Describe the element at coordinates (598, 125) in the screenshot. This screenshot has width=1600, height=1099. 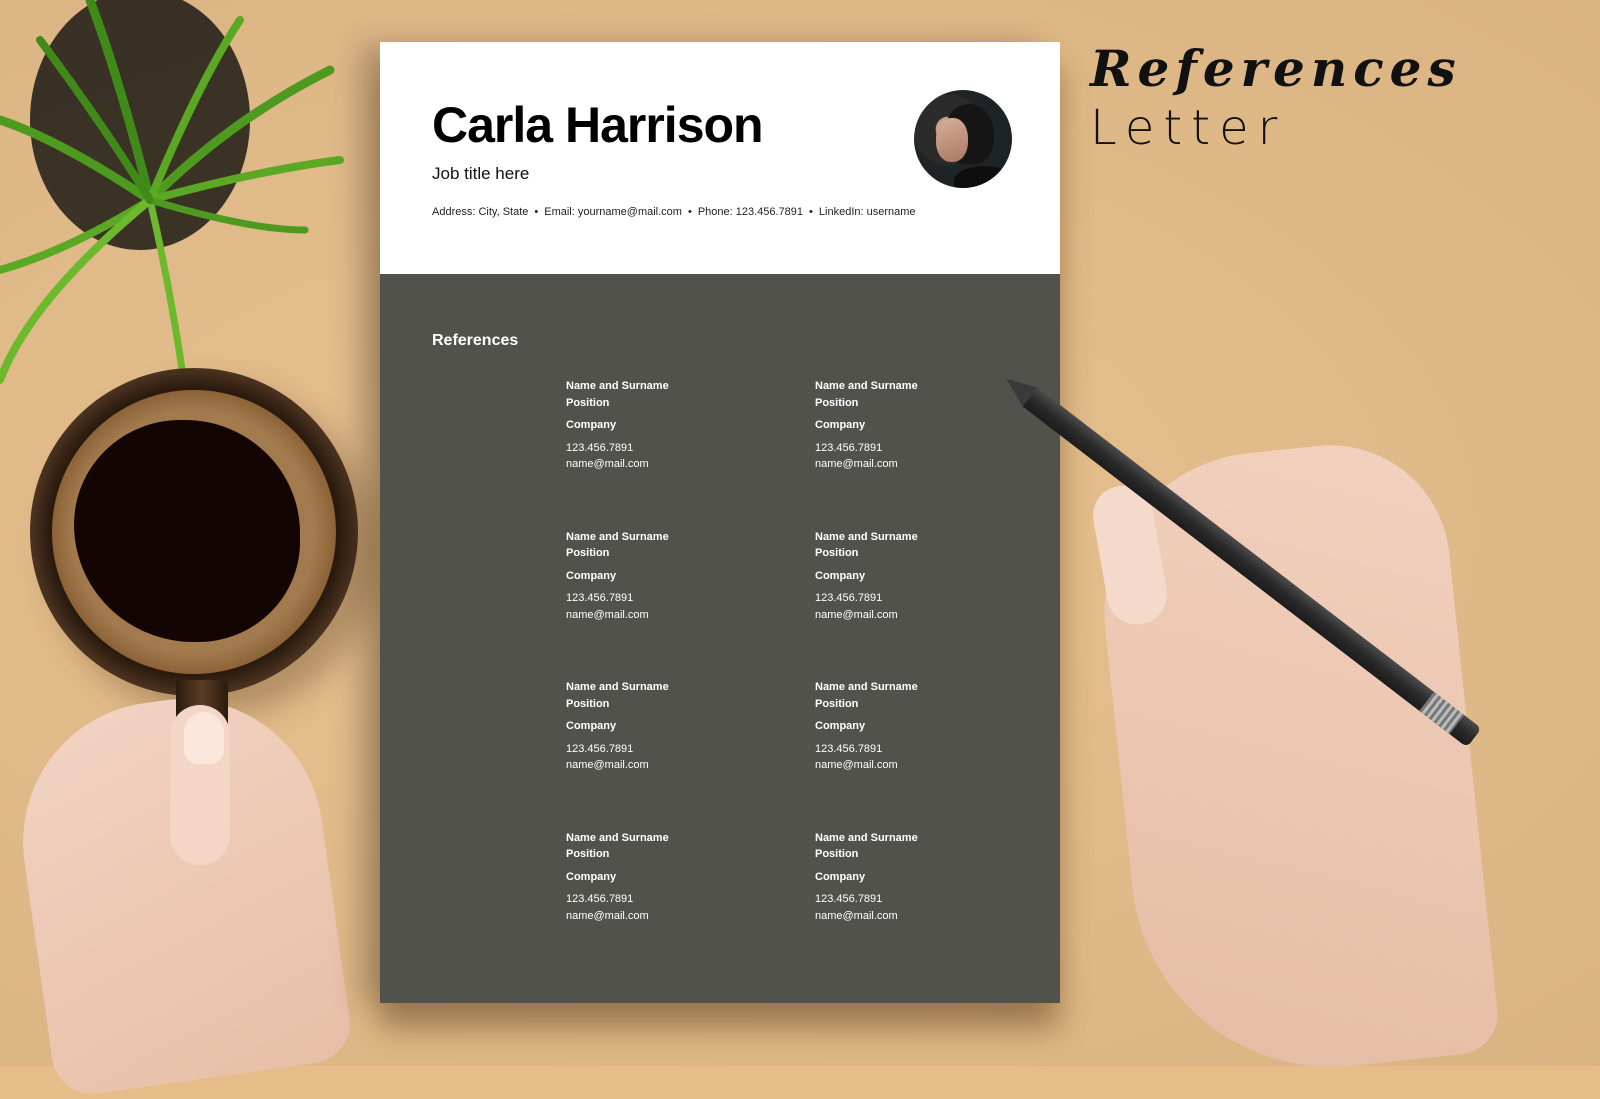
I see `candidate-name: Carla Harrison` at that location.